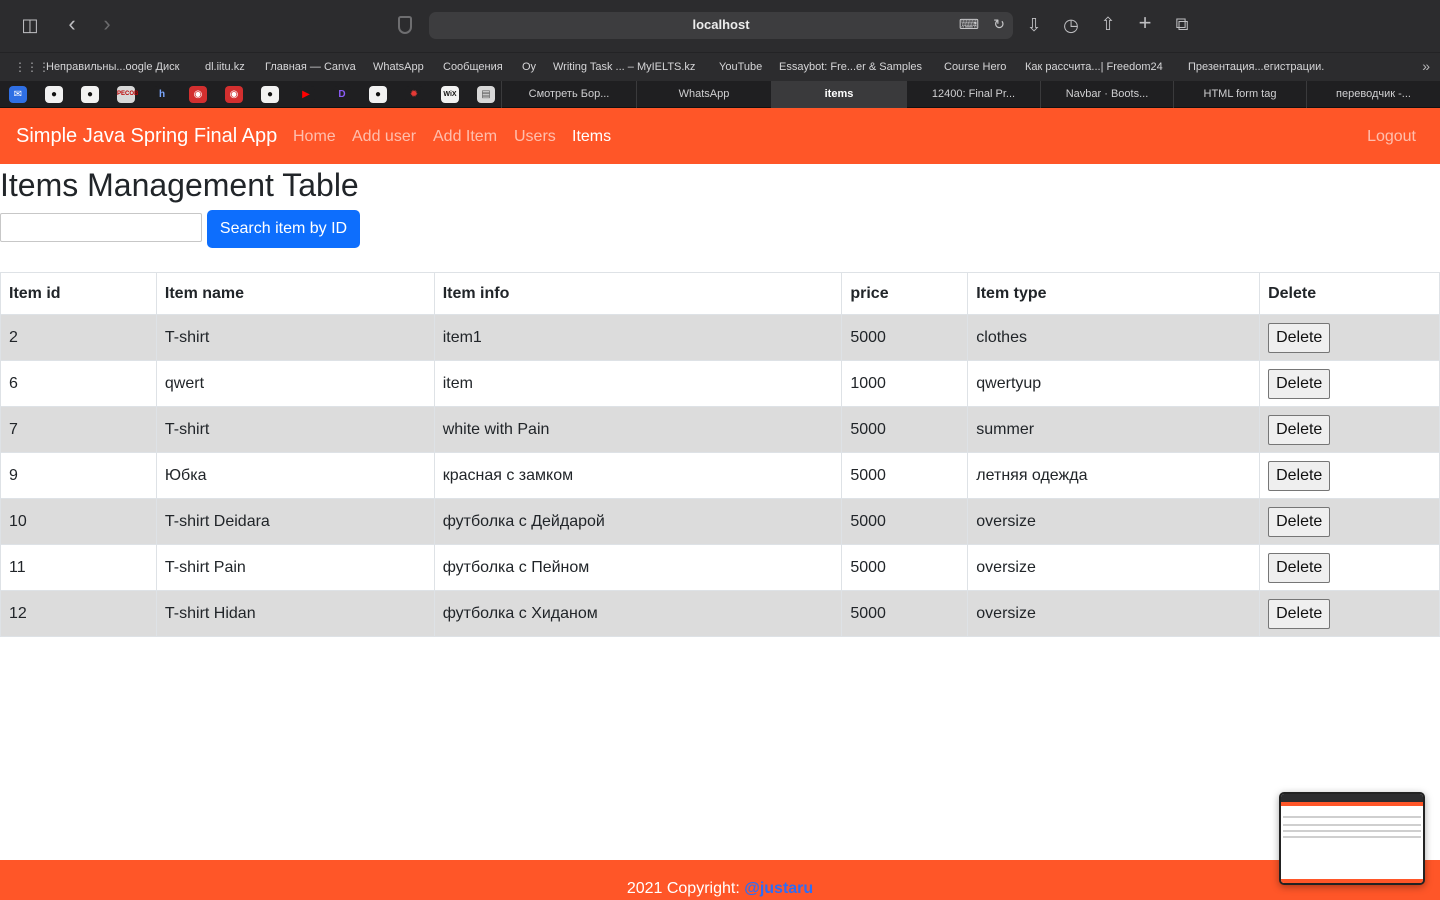 Image resolution: width=1440 pixels, height=900 pixels. What do you see at coordinates (107, 24) in the screenshot?
I see `forward-icon: ›` at bounding box center [107, 24].